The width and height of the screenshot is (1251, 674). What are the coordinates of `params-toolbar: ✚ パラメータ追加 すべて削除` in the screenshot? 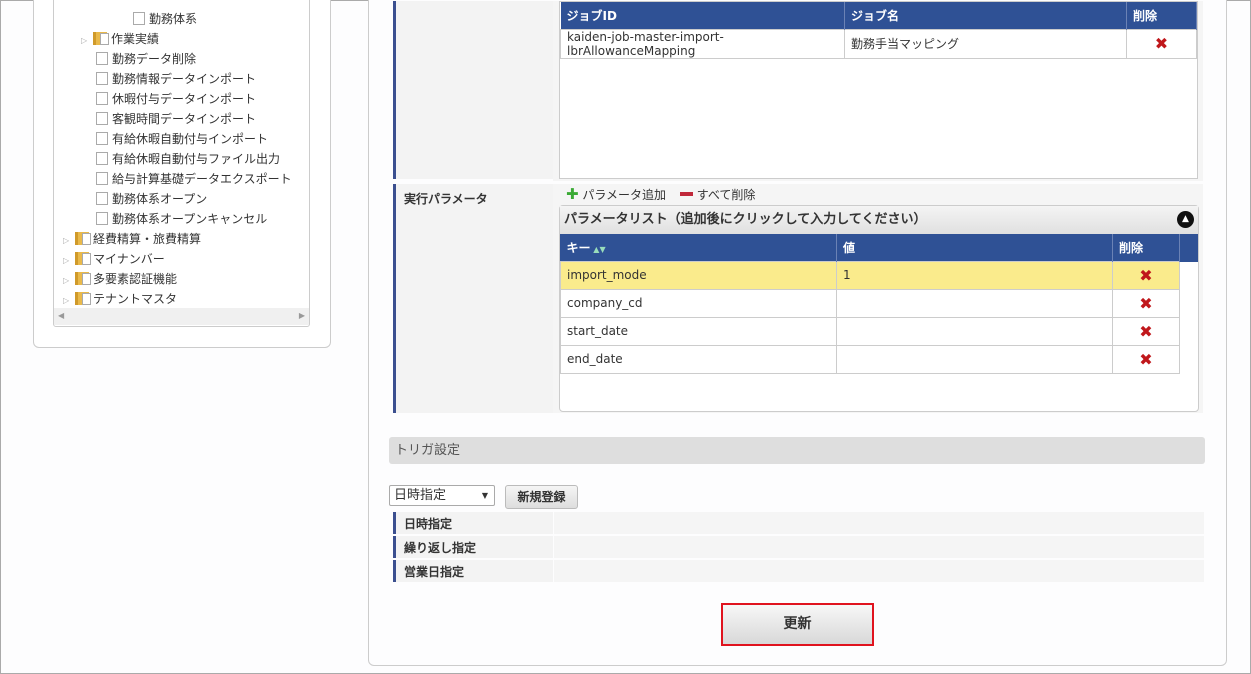 It's located at (660, 194).